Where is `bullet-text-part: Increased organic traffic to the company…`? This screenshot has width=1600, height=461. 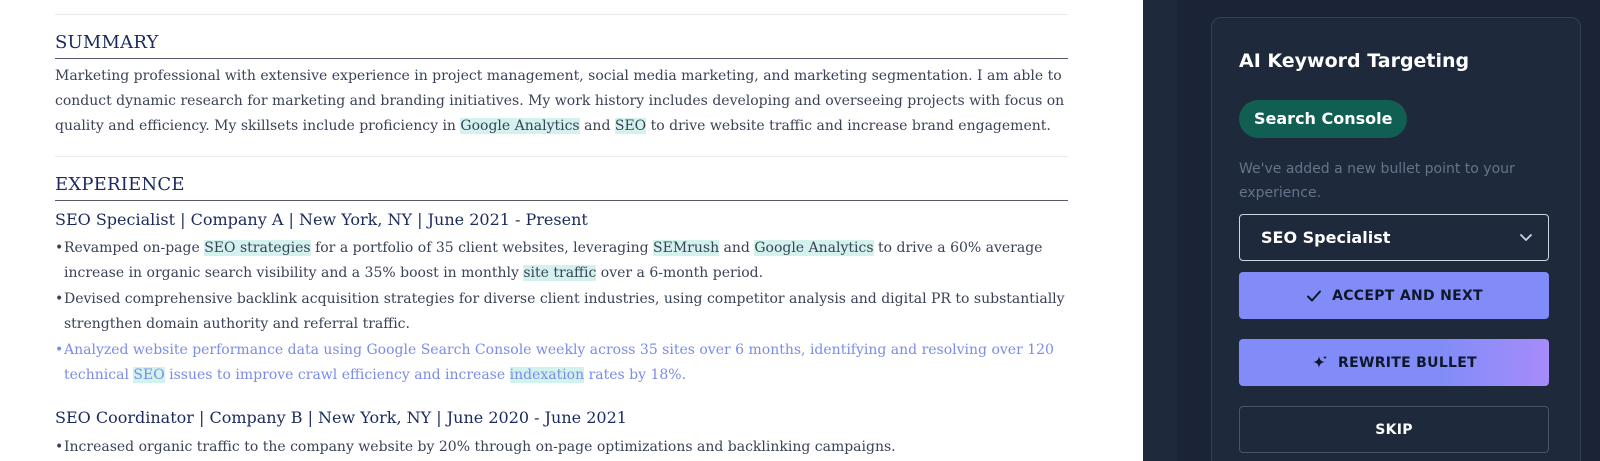
bullet-text-part: Increased organic traffic to the company… is located at coordinates (480, 447).